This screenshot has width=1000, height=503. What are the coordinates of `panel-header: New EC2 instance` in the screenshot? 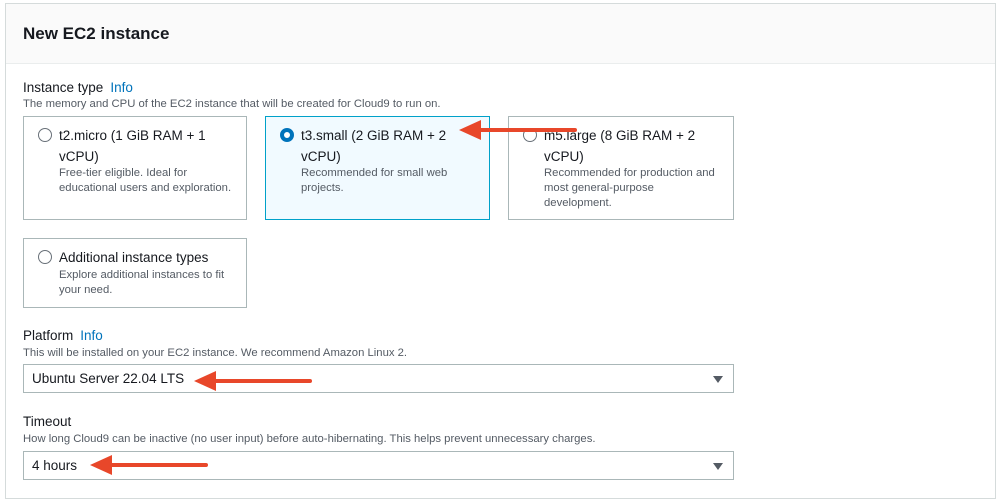 It's located at (500, 34).